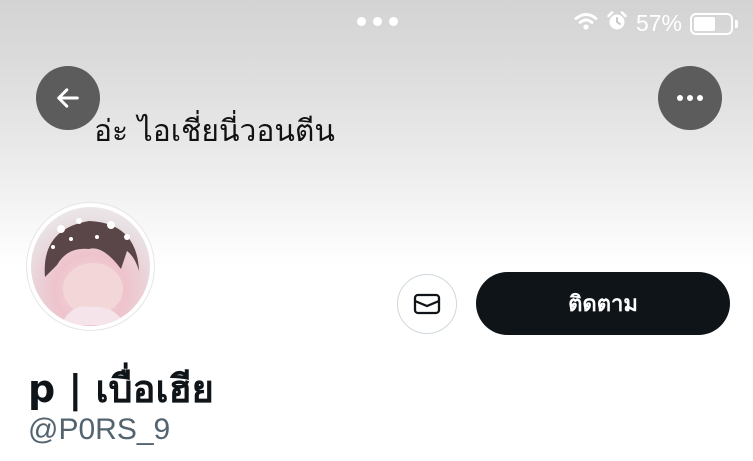 This screenshot has height=461, width=753. I want to click on arrow-left-icon, so click(68, 98).